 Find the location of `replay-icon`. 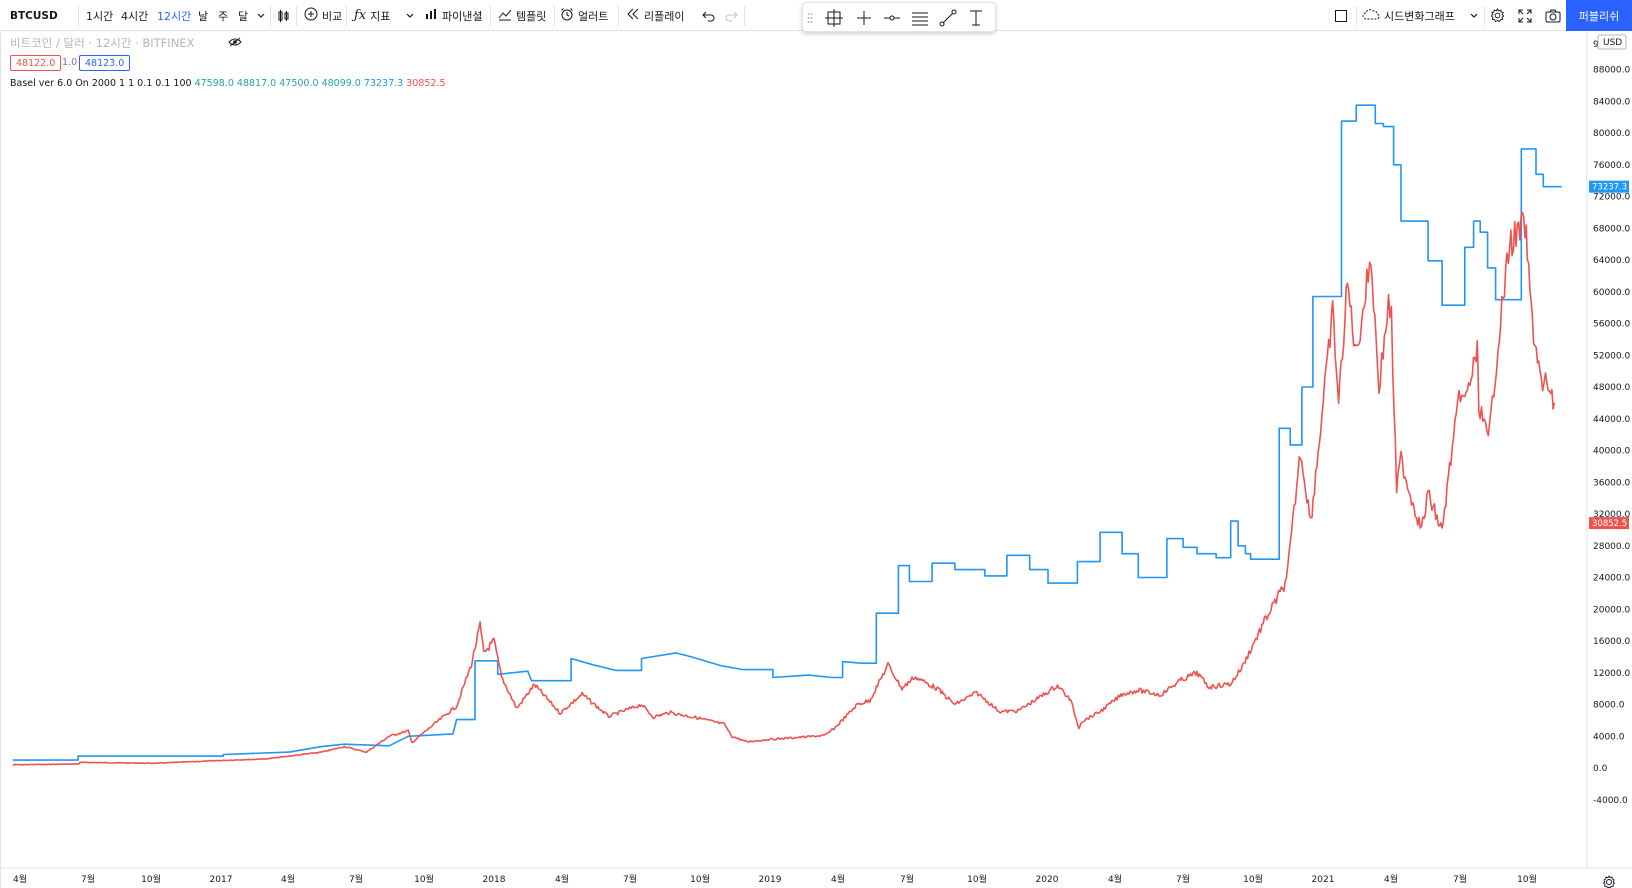

replay-icon is located at coordinates (633, 16).